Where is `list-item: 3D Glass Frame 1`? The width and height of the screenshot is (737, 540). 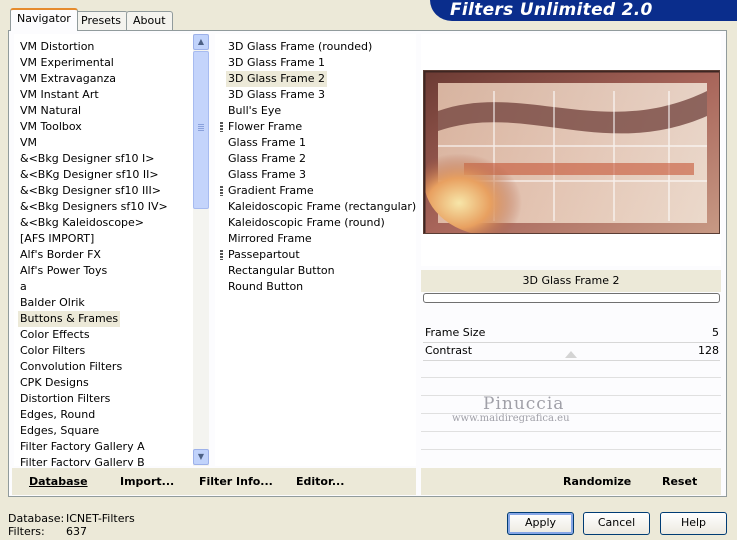 list-item: 3D Glass Frame 1 is located at coordinates (276, 63).